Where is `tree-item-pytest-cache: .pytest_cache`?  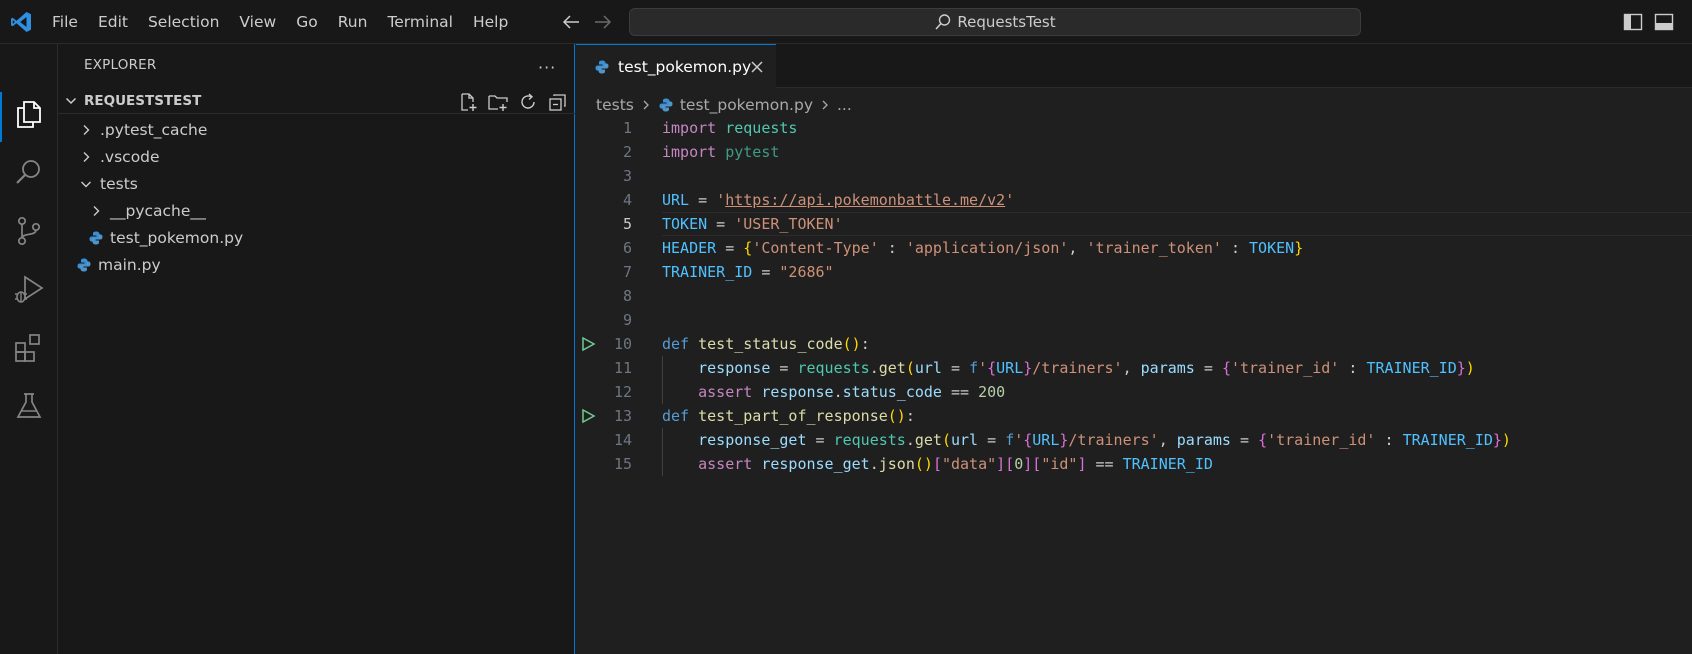
tree-item-pytest-cache: .pytest_cache is located at coordinates (316, 129).